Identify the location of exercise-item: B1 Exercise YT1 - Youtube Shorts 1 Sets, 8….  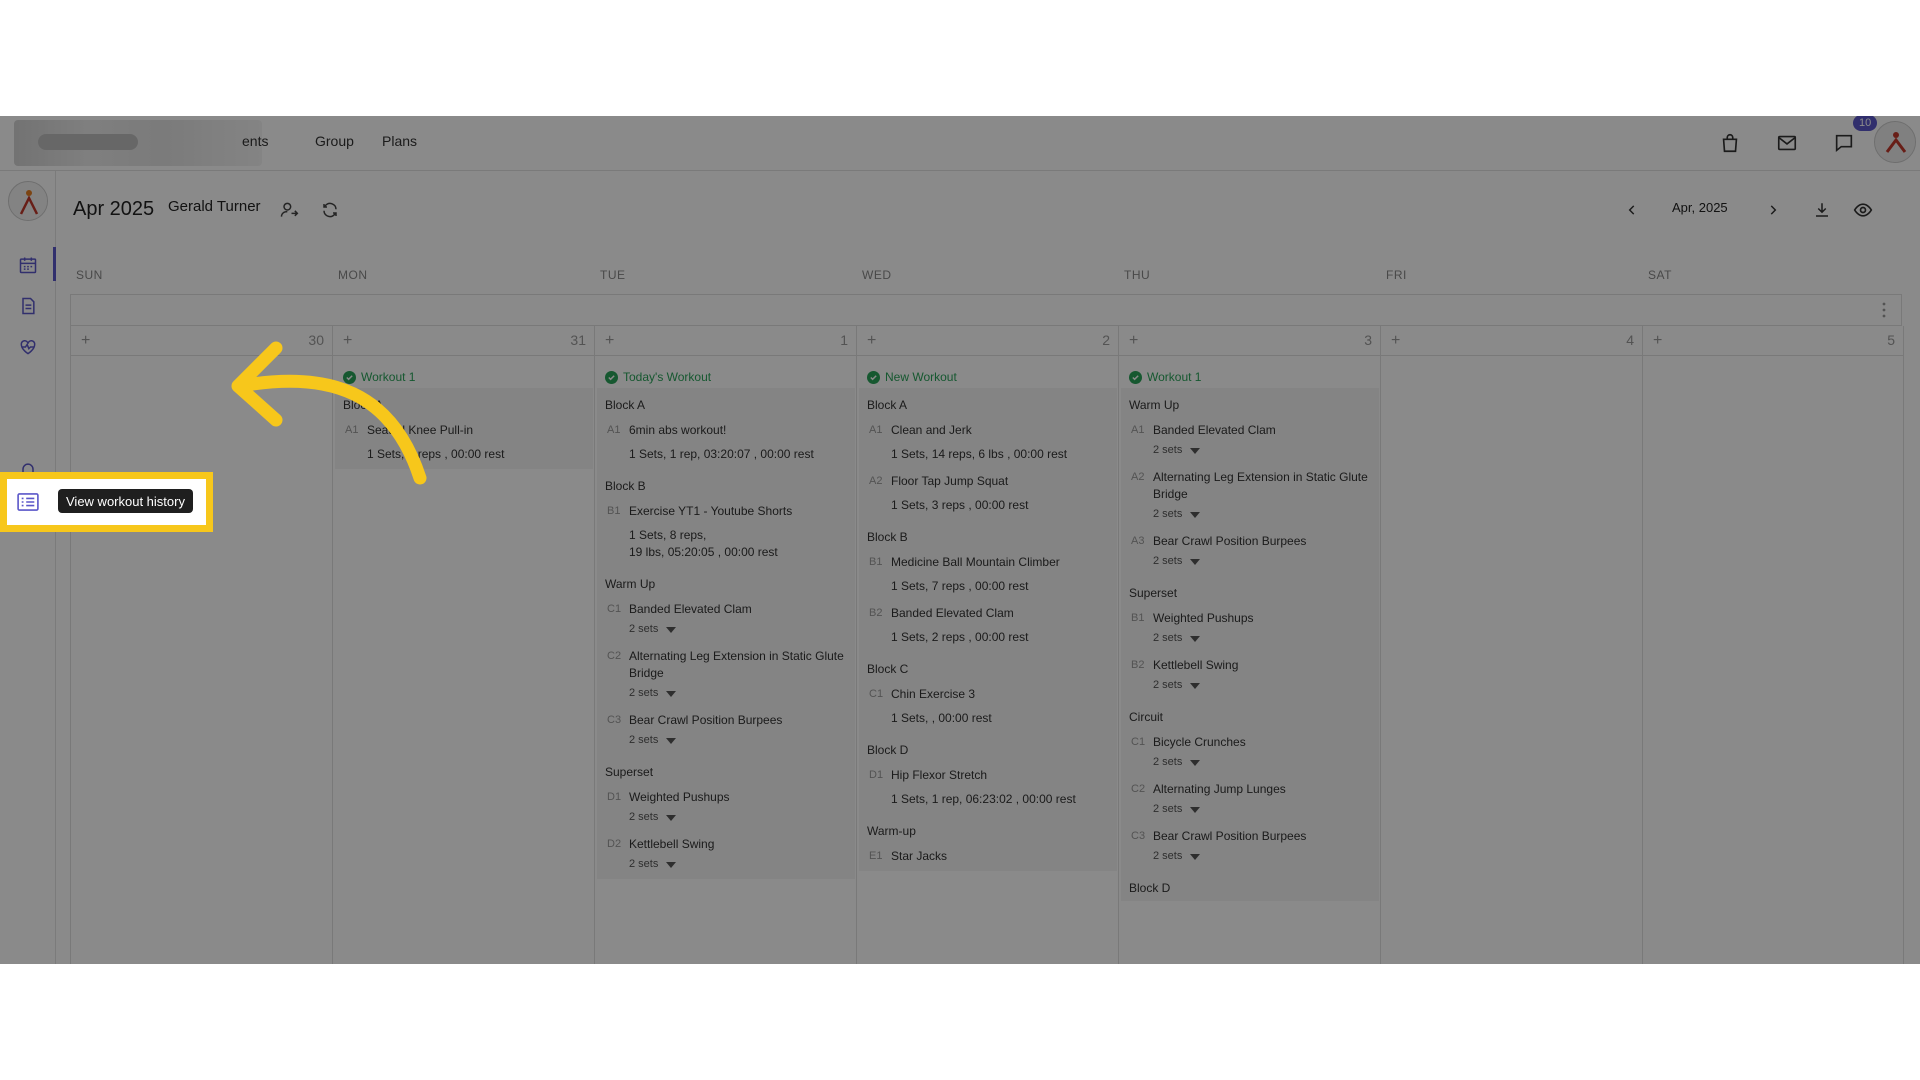
(726, 533).